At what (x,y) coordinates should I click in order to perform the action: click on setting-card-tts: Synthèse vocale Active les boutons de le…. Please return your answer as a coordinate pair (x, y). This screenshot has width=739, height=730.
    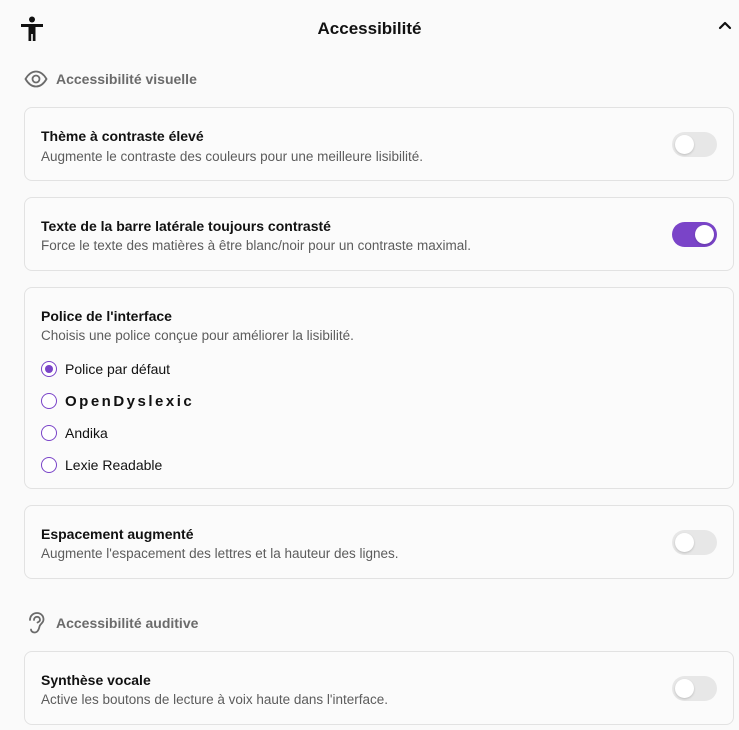
    Looking at the image, I should click on (379, 688).